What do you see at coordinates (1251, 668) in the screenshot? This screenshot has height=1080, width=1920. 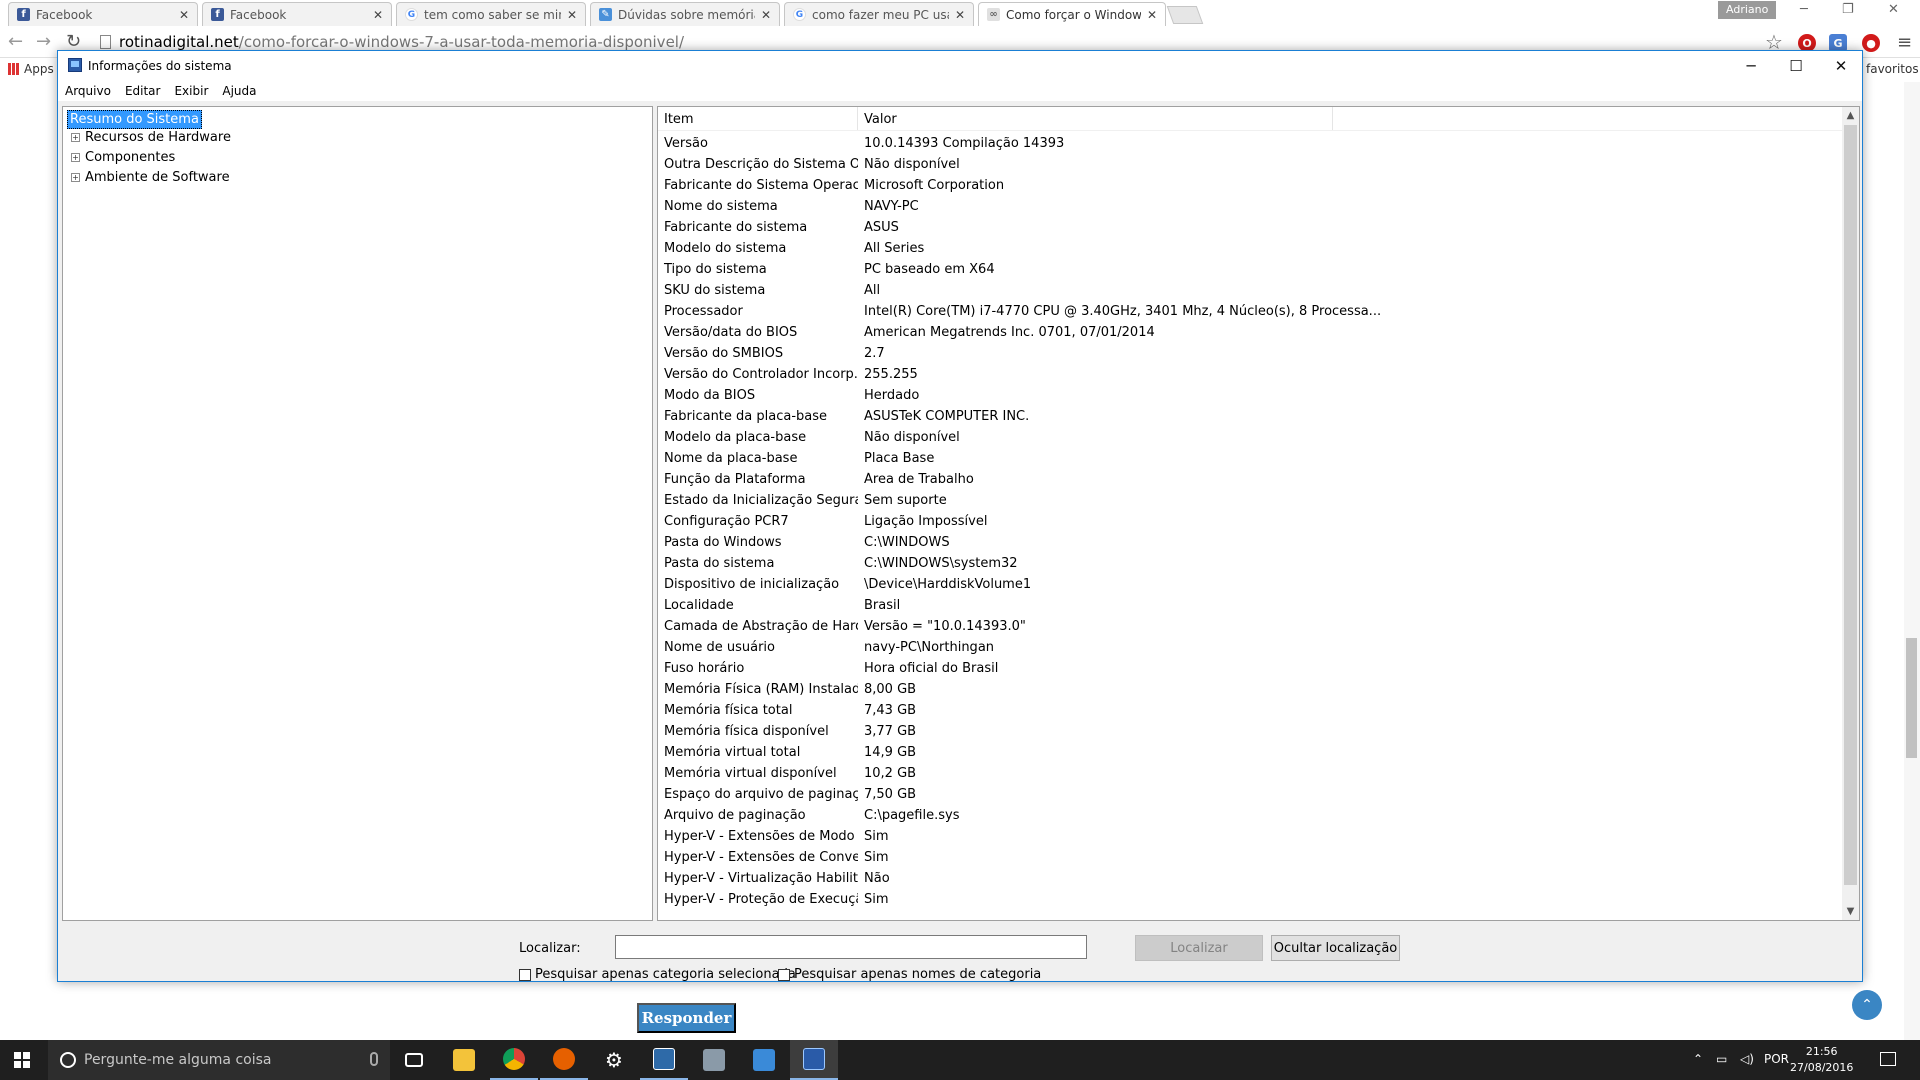 I see `list-row: Fuso horário Hora oficial do Brasil` at bounding box center [1251, 668].